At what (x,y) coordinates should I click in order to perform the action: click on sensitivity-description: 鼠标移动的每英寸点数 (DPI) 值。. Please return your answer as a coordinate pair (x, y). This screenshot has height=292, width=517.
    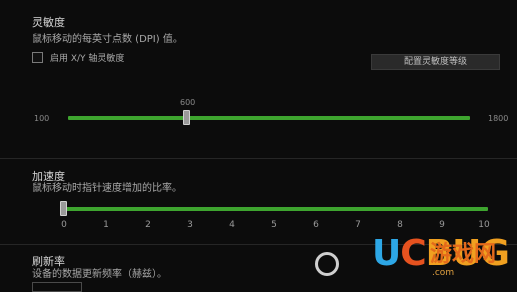
    Looking at the image, I should click on (107, 39).